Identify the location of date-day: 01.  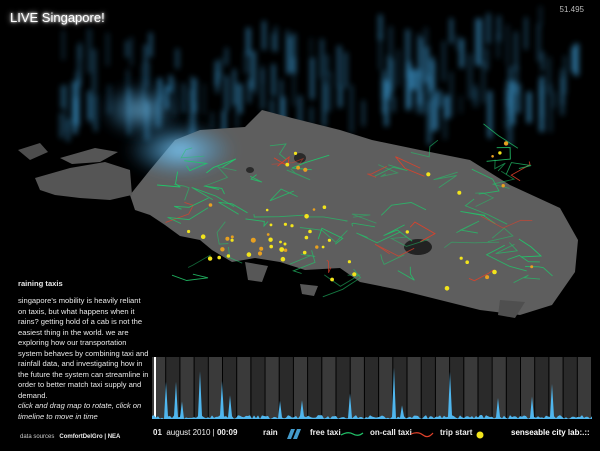
(157, 432).